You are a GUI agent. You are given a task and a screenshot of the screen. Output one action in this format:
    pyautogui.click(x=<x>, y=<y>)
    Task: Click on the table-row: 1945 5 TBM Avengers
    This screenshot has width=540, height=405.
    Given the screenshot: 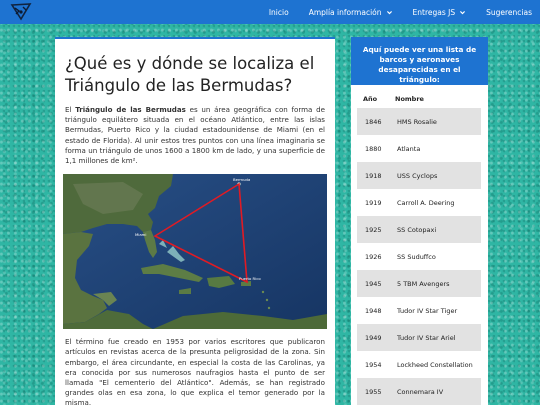 What is the action you would take?
    pyautogui.click(x=419, y=283)
    